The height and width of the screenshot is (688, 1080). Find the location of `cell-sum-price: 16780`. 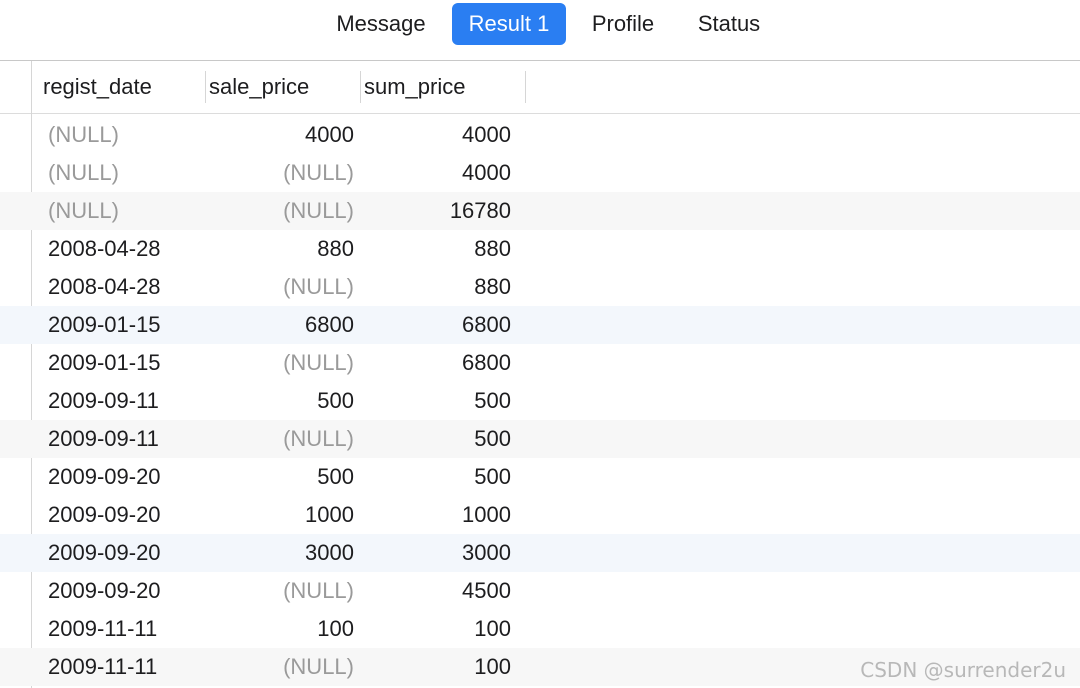

cell-sum-price: 16780 is located at coordinates (436, 211).